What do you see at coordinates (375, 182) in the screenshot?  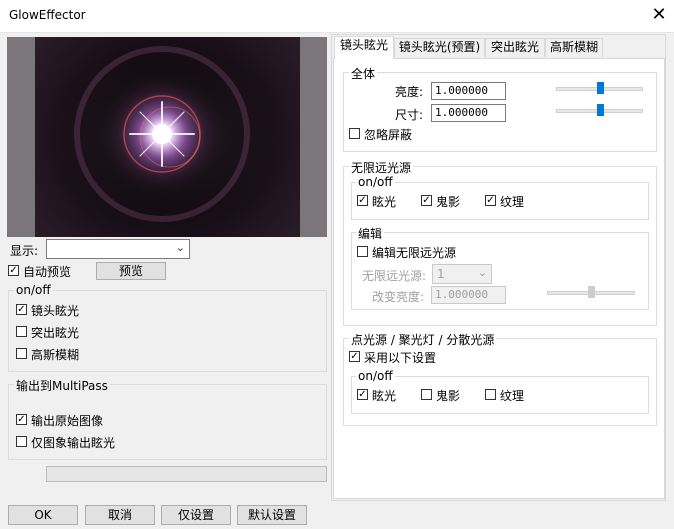 I see `infinite-onoff-title: on/off` at bounding box center [375, 182].